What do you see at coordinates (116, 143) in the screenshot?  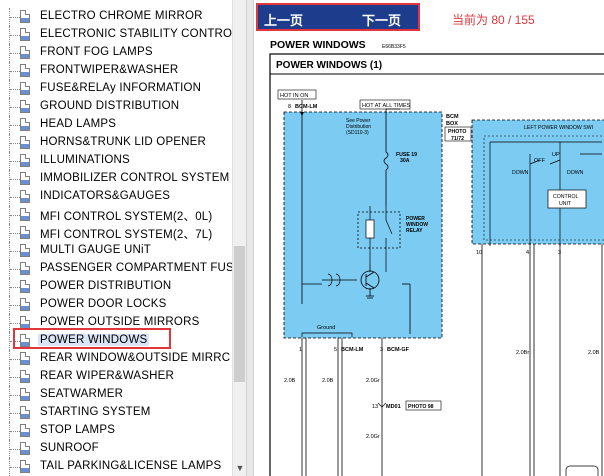 I see `tree-item: HORNS&TRUNK LID OPENER` at bounding box center [116, 143].